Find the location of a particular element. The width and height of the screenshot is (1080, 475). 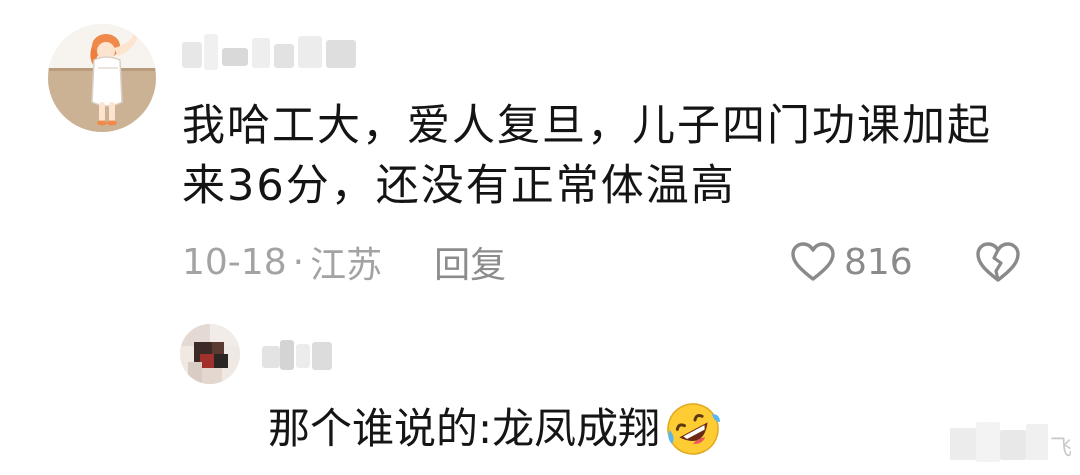

comment-meta: 10-18 · 江苏 回复 is located at coordinates (344, 262).